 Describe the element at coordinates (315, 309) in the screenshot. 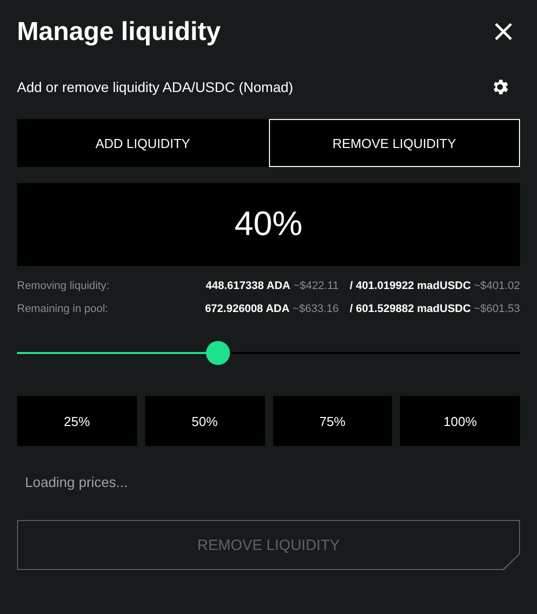

I see `usd-value: ~$633.16` at that location.